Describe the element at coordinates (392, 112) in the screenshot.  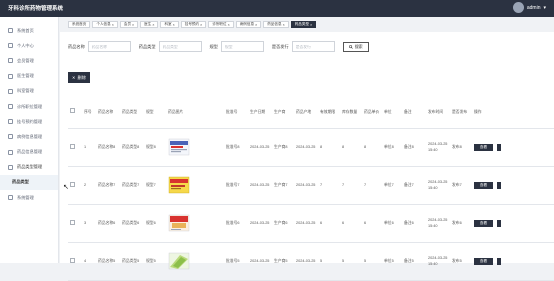
I see `table-header: 单位` at that location.